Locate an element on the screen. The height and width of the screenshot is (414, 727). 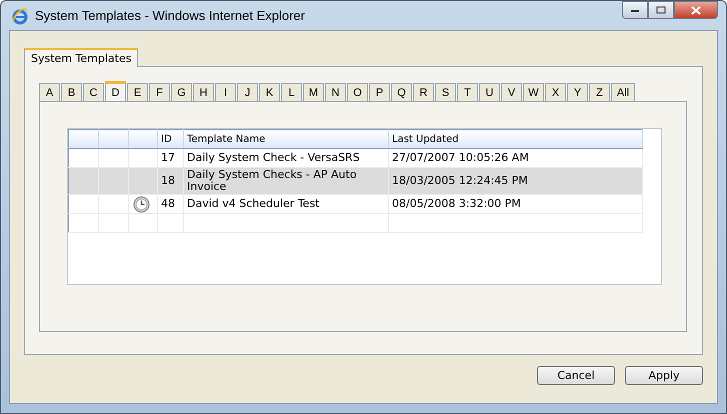
table-cell: 27/07/2007 10:05:26 AM is located at coordinates (460, 157).